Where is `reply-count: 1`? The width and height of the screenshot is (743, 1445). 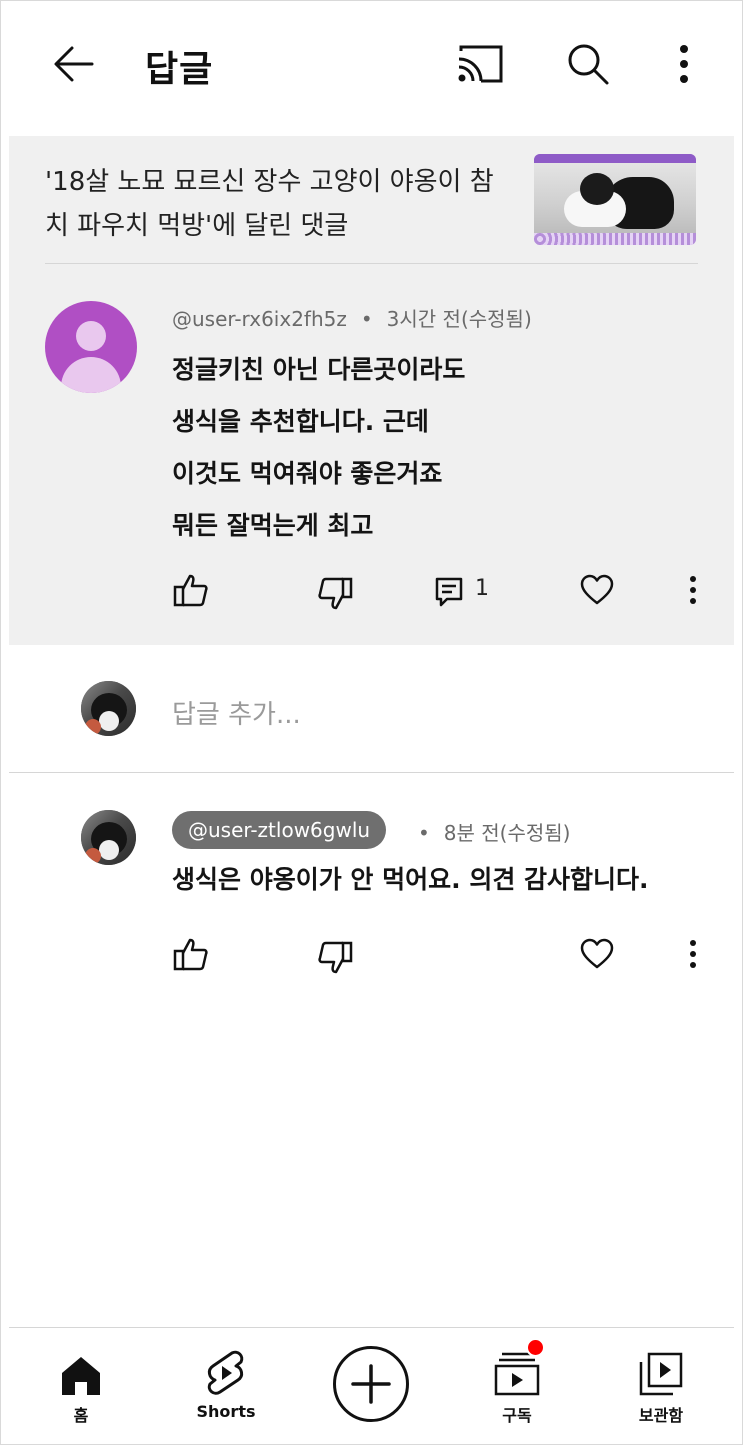 reply-count: 1 is located at coordinates (482, 588).